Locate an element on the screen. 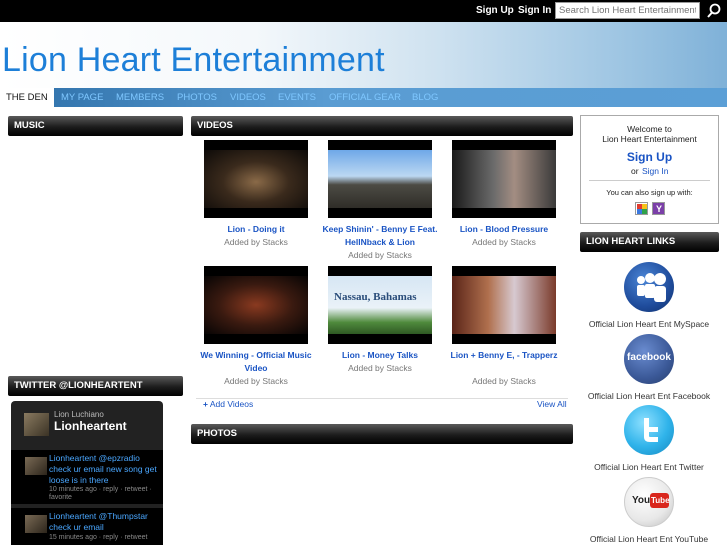  site-header: Lion Heart Entertainment is located at coordinates (363, 55).